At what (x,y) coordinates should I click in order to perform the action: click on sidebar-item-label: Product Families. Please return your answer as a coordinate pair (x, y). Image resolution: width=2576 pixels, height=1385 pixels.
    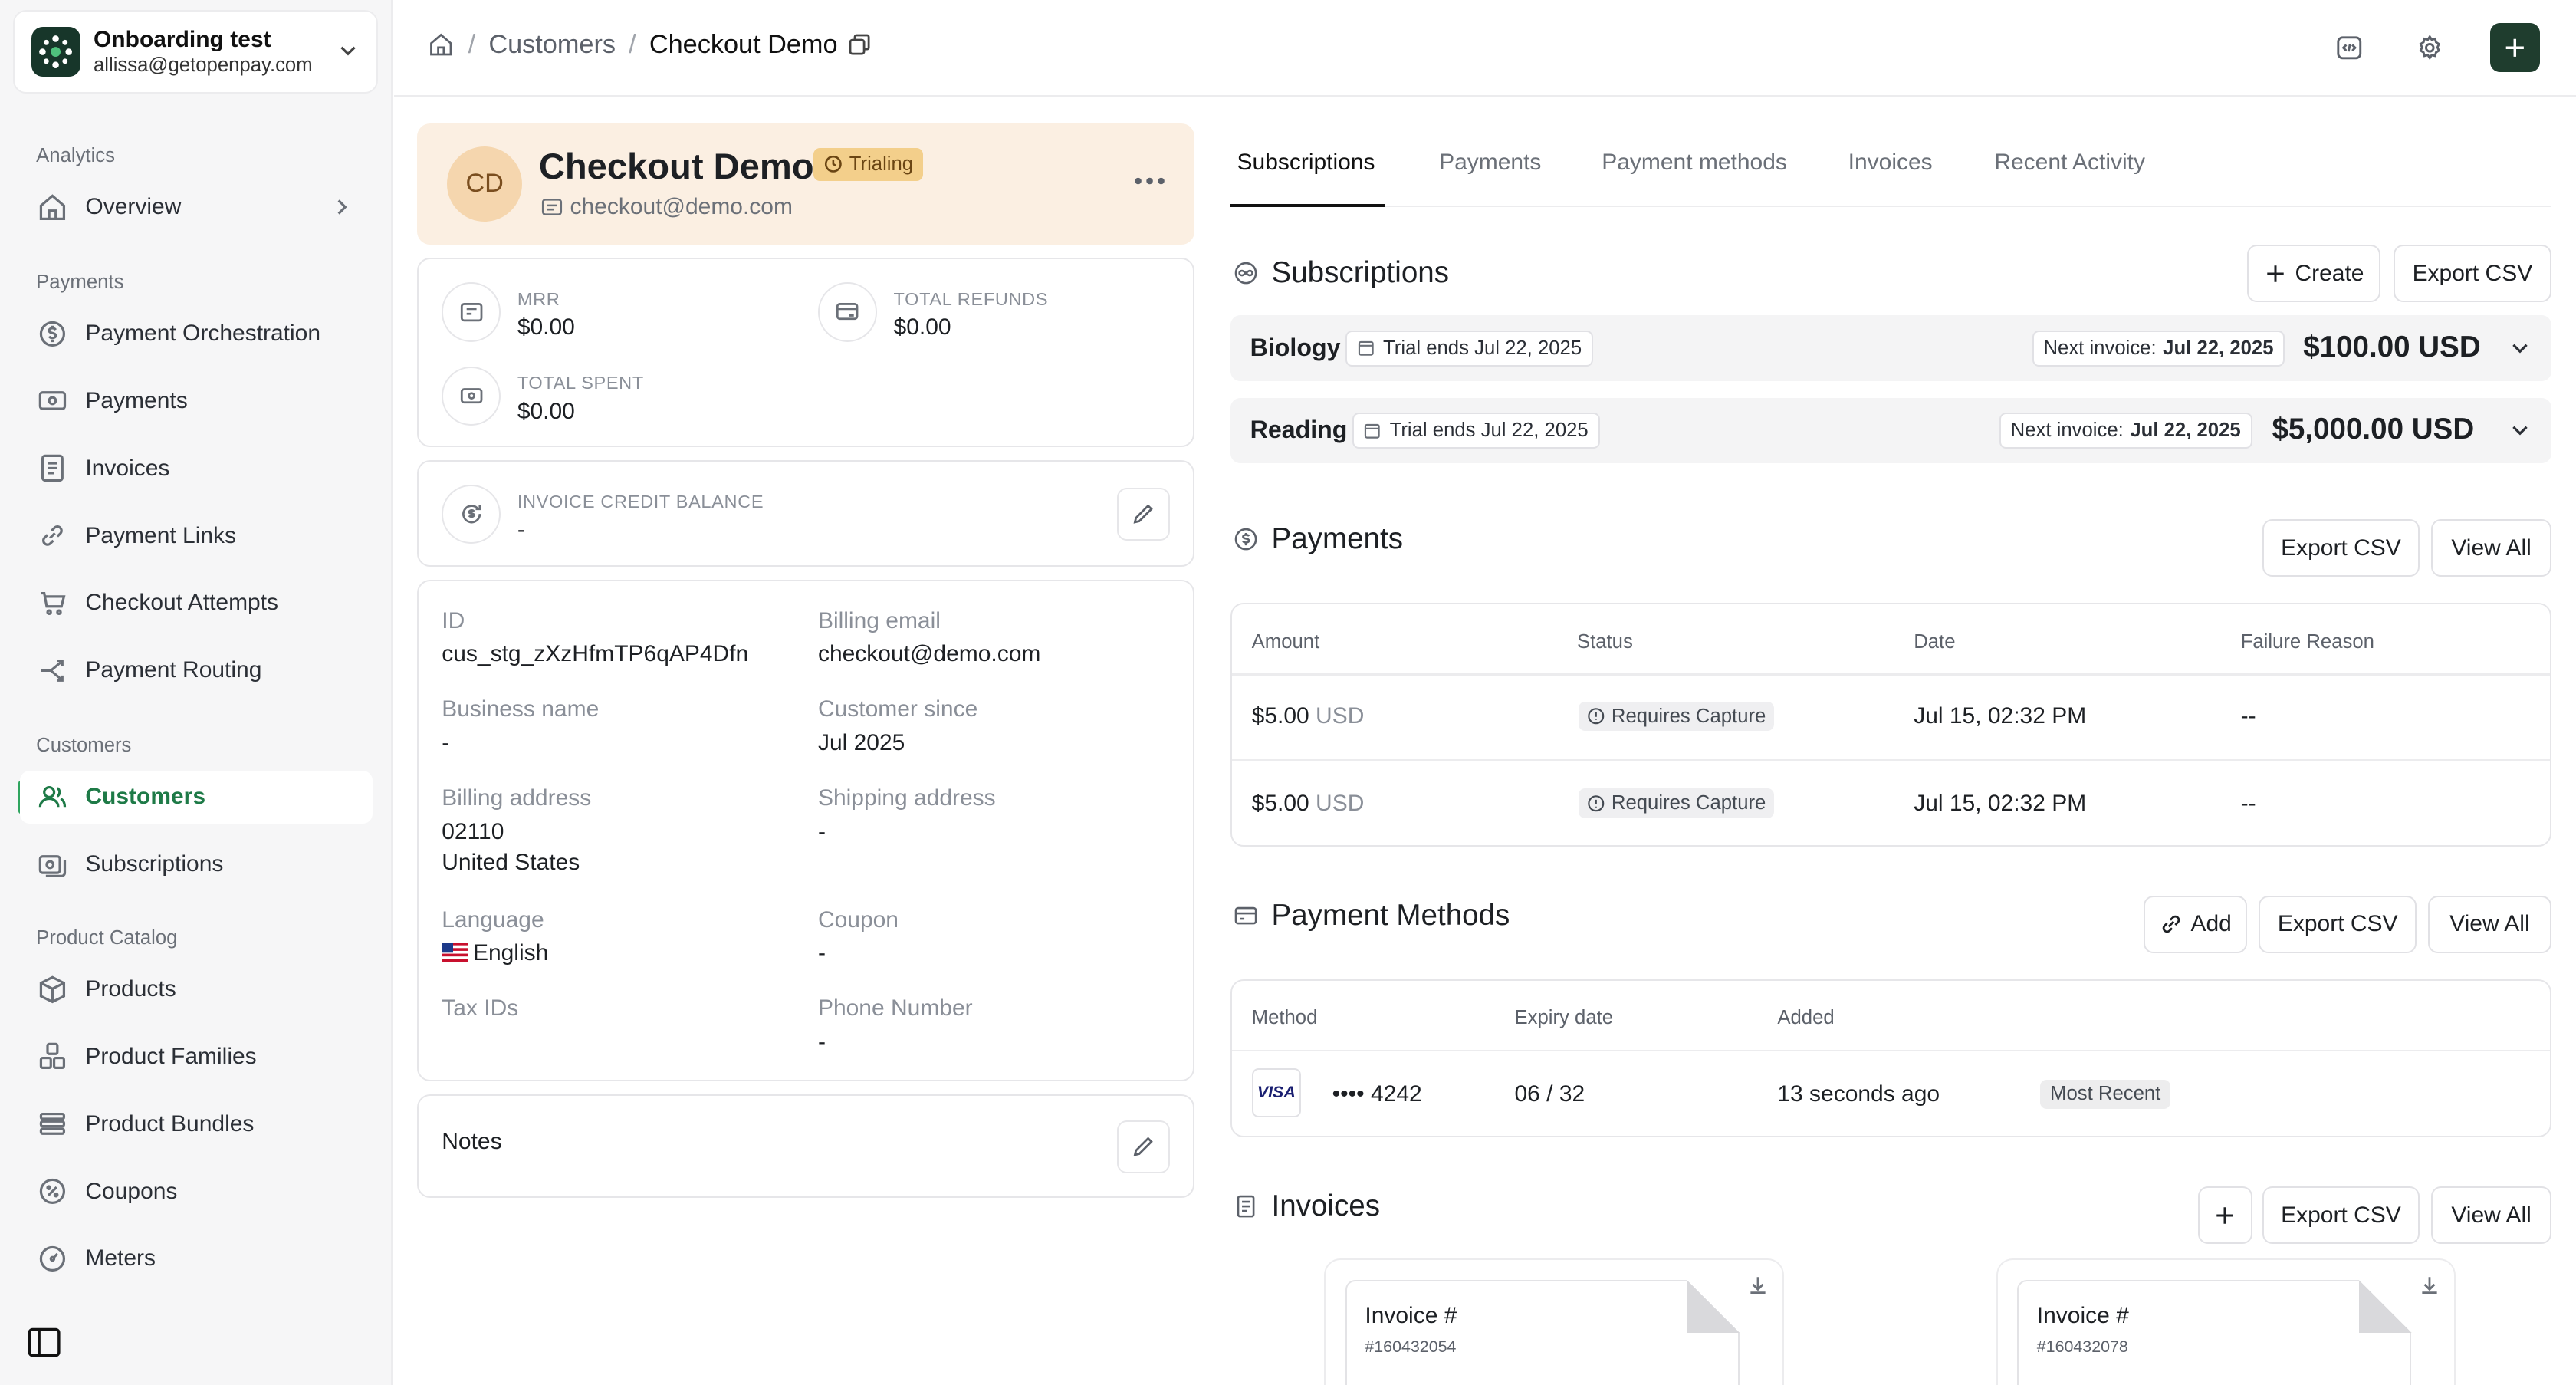
    Looking at the image, I should click on (171, 1056).